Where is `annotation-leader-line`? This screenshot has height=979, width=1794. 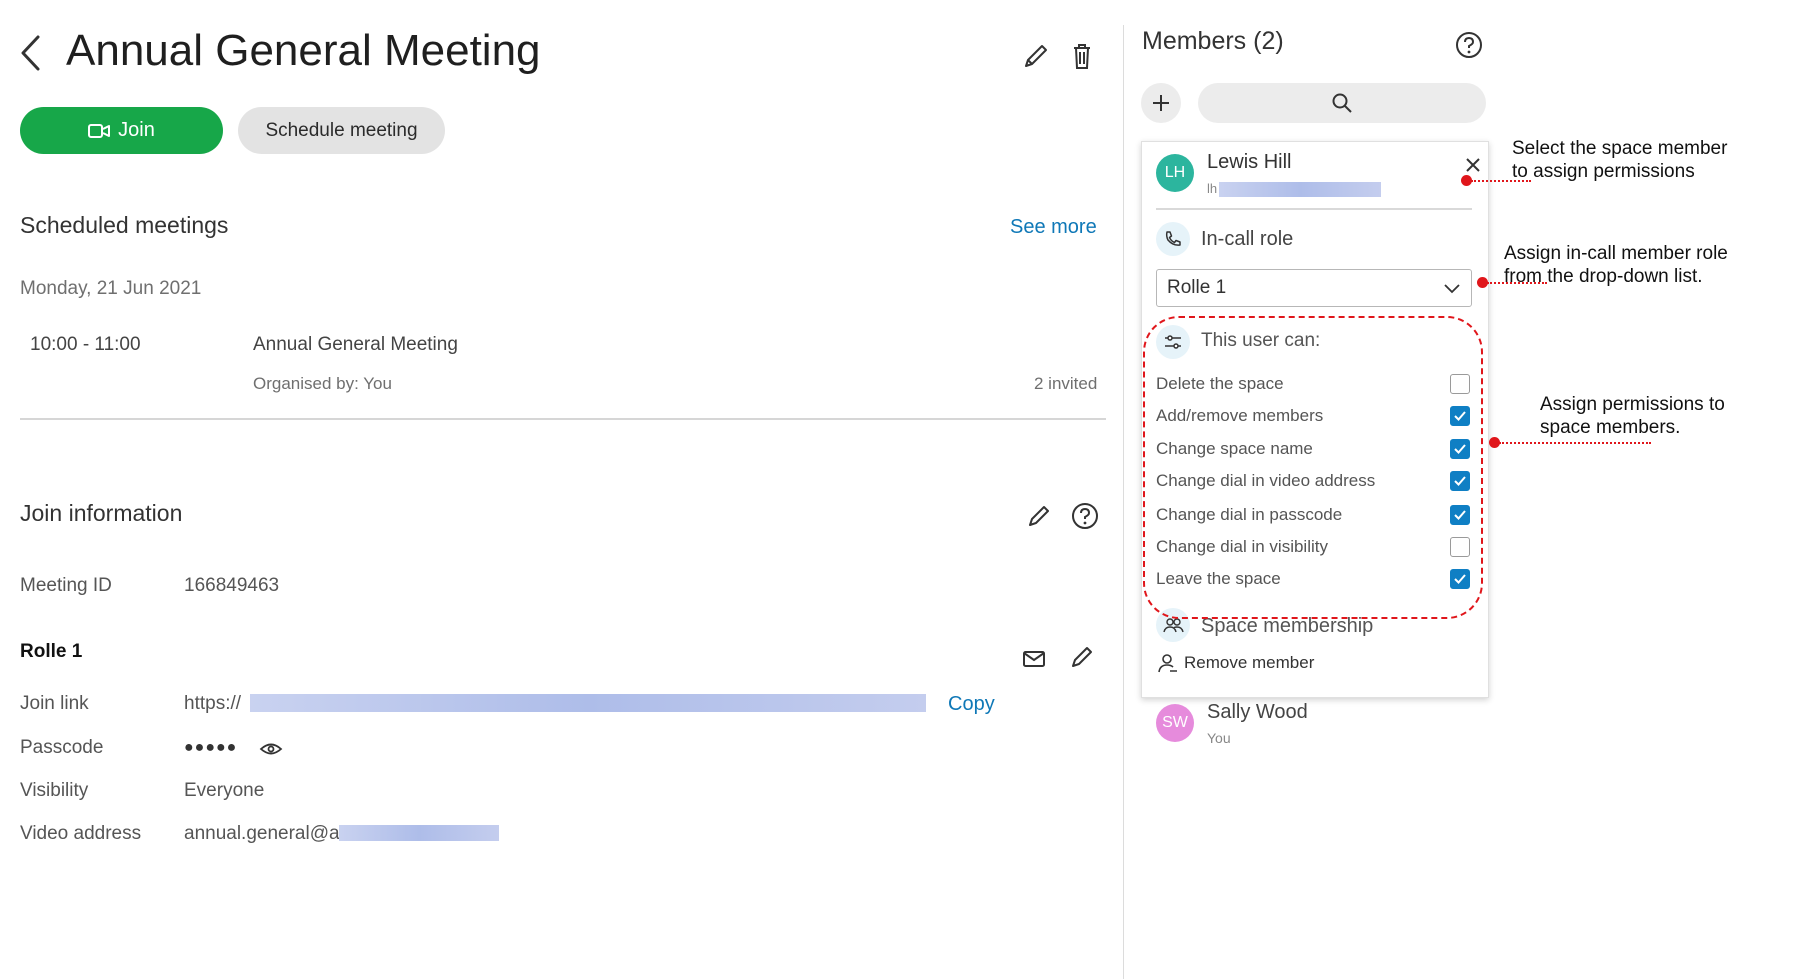 annotation-leader-line is located at coordinates (1575, 443).